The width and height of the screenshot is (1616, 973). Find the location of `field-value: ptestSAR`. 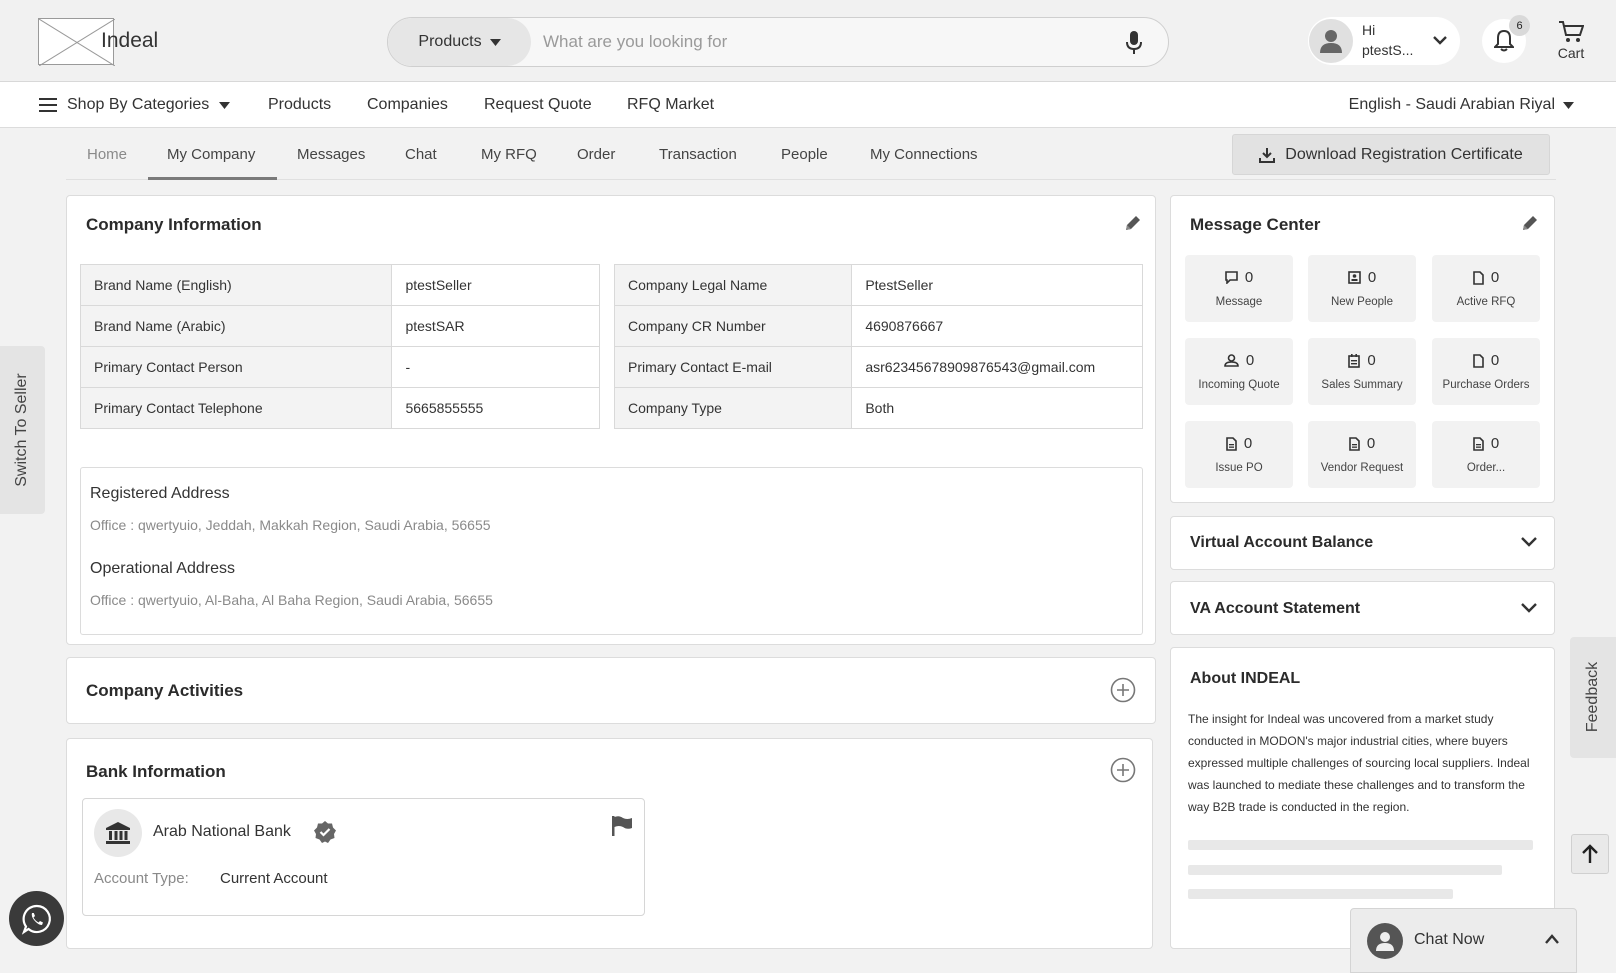

field-value: ptestSAR is located at coordinates (495, 326).